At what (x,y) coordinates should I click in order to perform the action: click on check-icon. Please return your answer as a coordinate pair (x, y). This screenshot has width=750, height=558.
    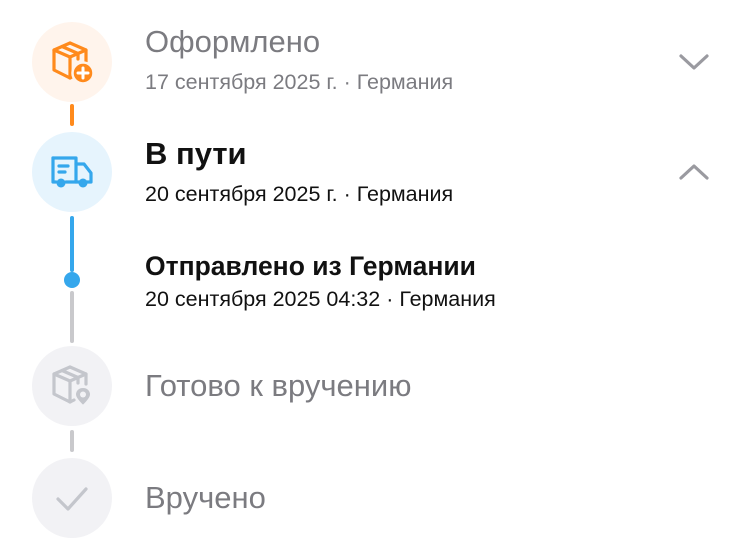
    Looking at the image, I should click on (72, 499).